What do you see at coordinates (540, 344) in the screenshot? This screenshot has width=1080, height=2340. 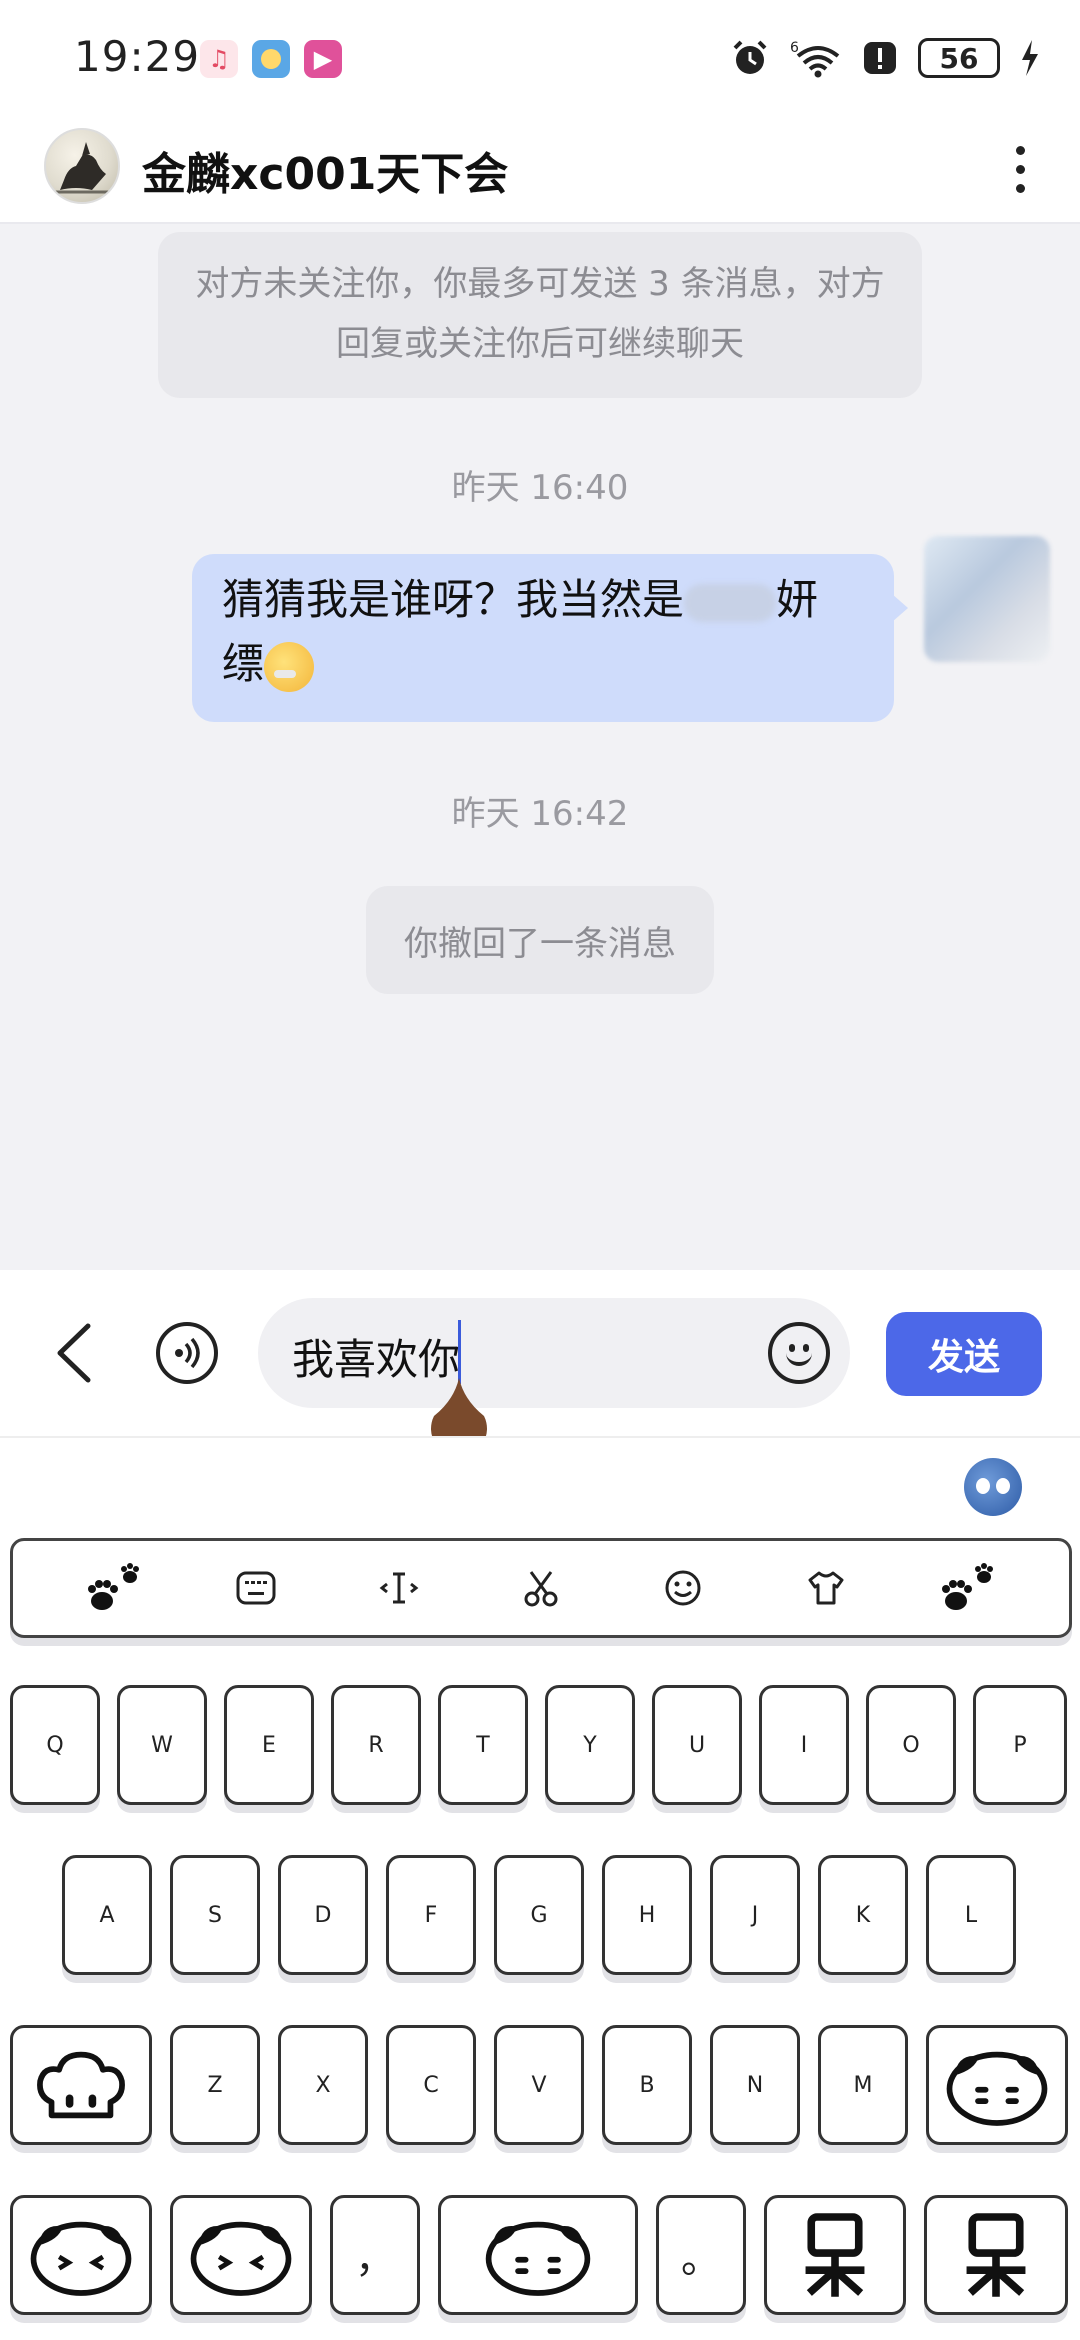 I see `notice-line: 回复或关注你后可继续聊天` at bounding box center [540, 344].